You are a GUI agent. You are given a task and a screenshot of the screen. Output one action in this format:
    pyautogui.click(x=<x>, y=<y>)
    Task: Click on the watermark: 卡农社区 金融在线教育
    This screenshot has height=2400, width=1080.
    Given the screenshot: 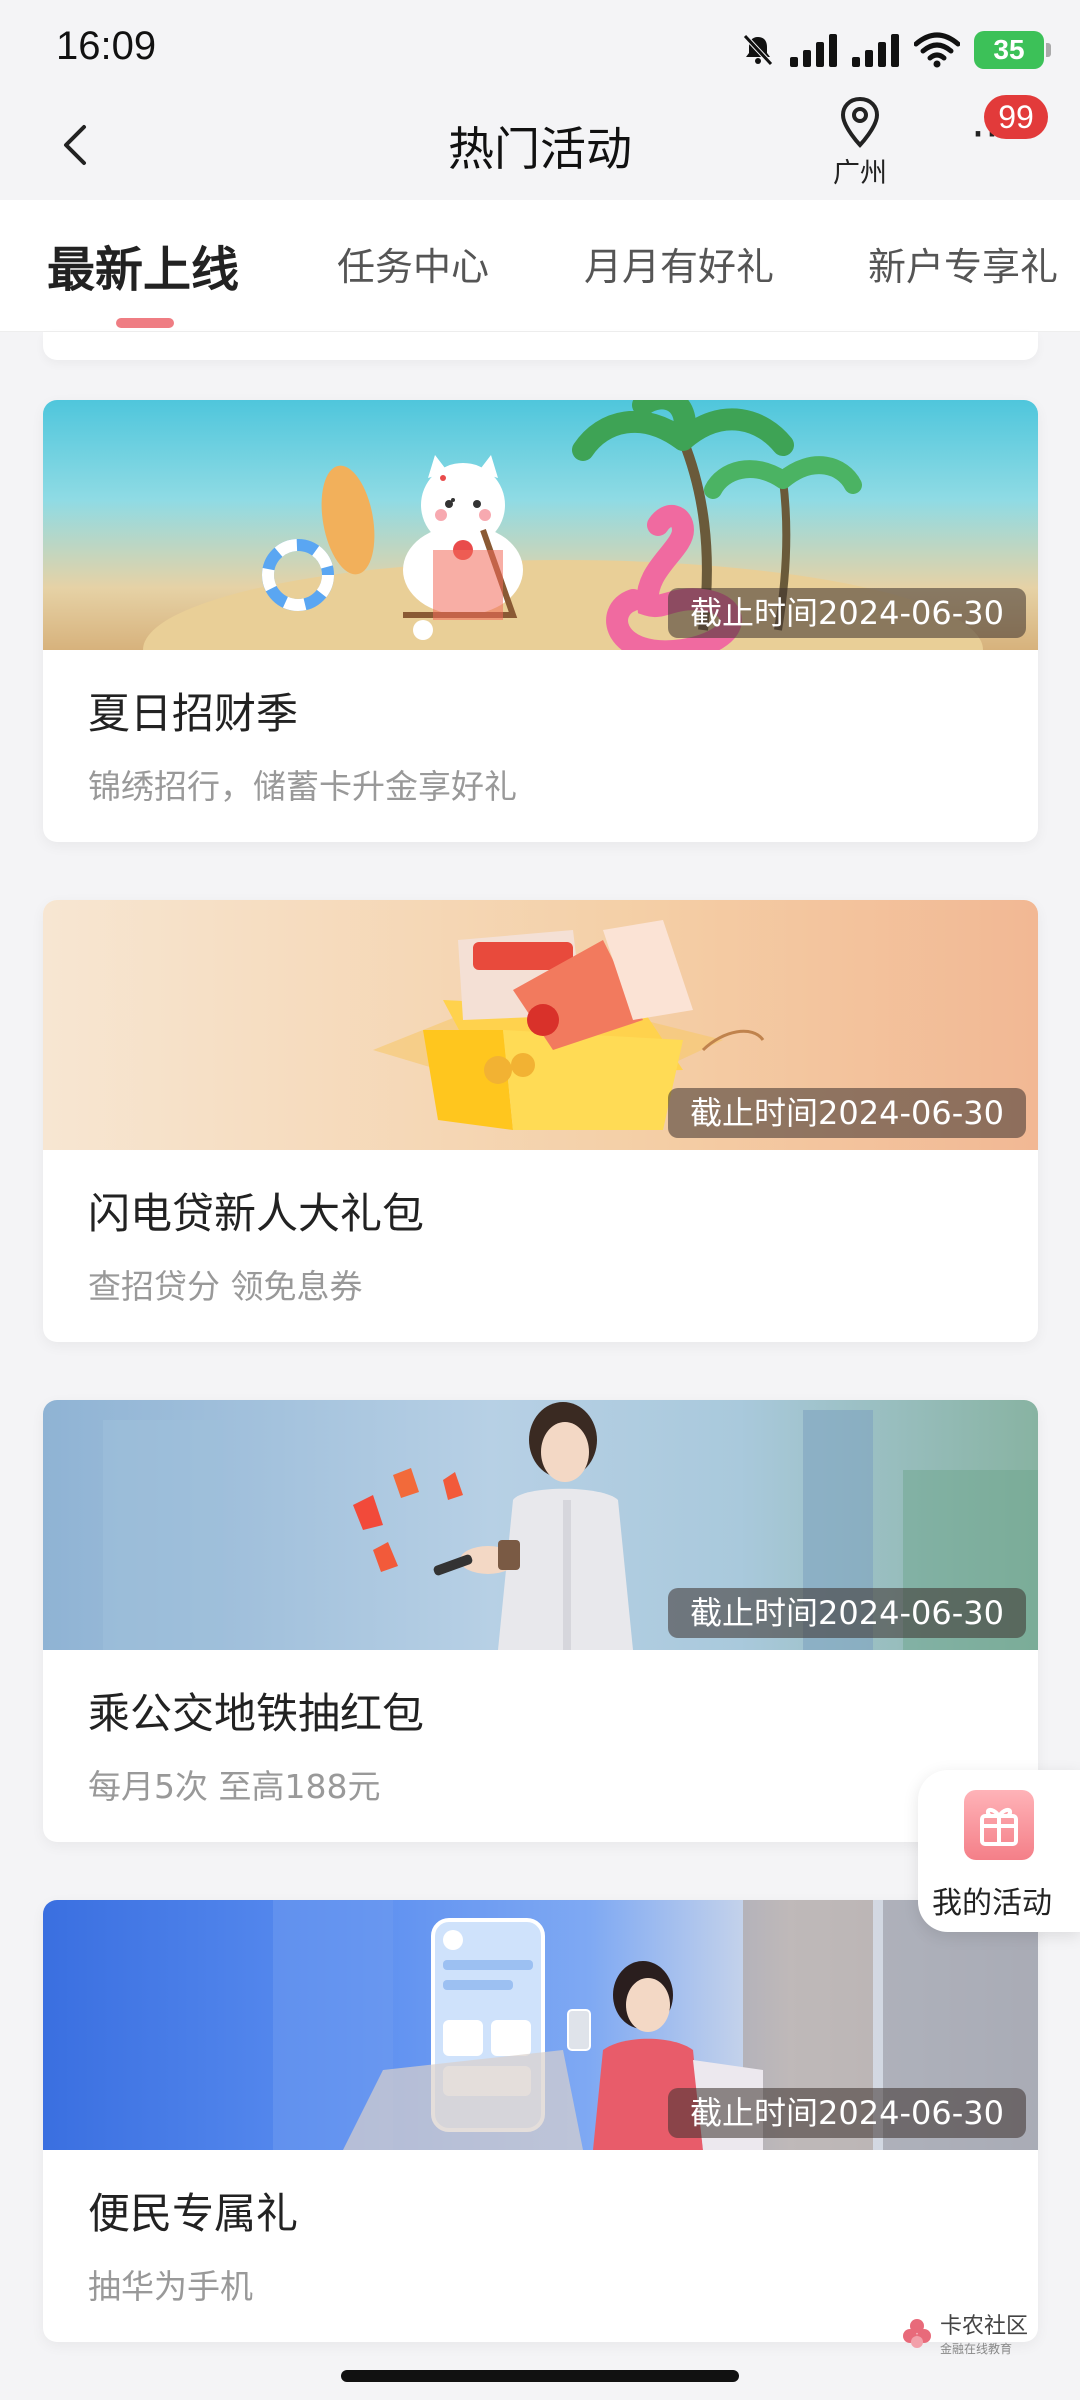 What is the action you would take?
    pyautogui.click(x=964, y=2332)
    